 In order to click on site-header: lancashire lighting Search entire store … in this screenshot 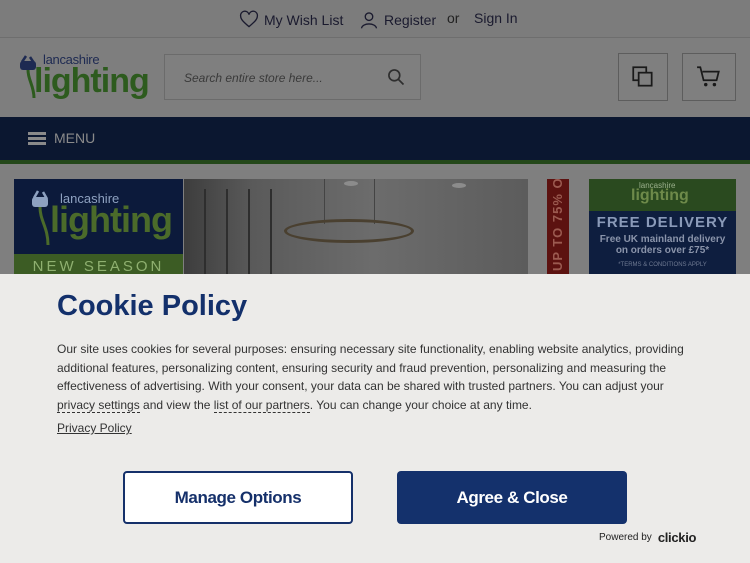, I will do `click(375, 77)`.